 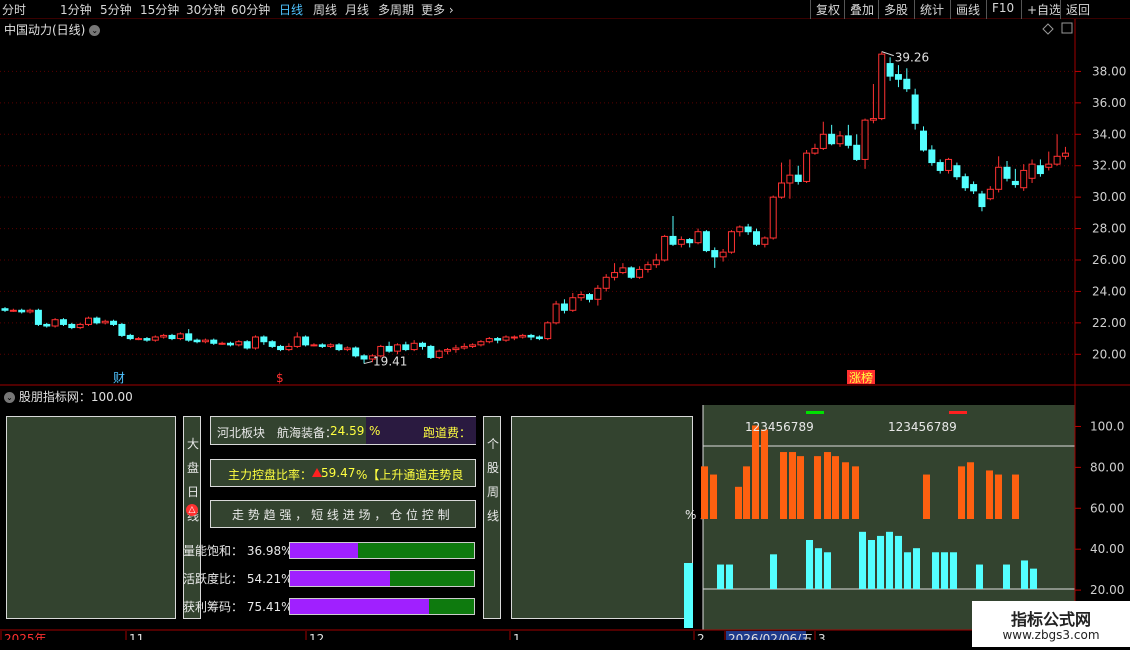 What do you see at coordinates (14, 9) in the screenshot?
I see `period-tab-0: 分时` at bounding box center [14, 9].